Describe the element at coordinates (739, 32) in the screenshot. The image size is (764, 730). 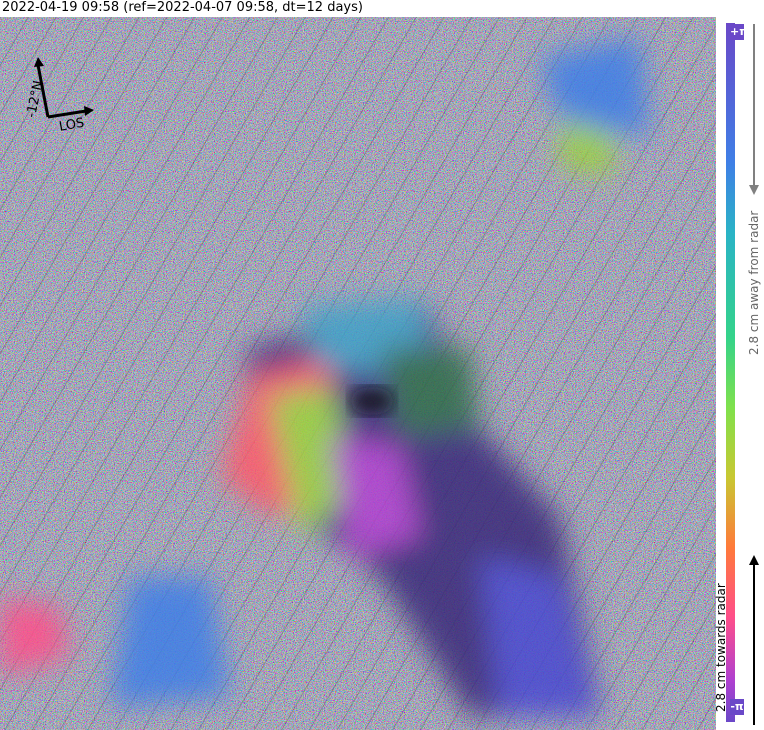
I see `colorbar-top-label: +π` at that location.